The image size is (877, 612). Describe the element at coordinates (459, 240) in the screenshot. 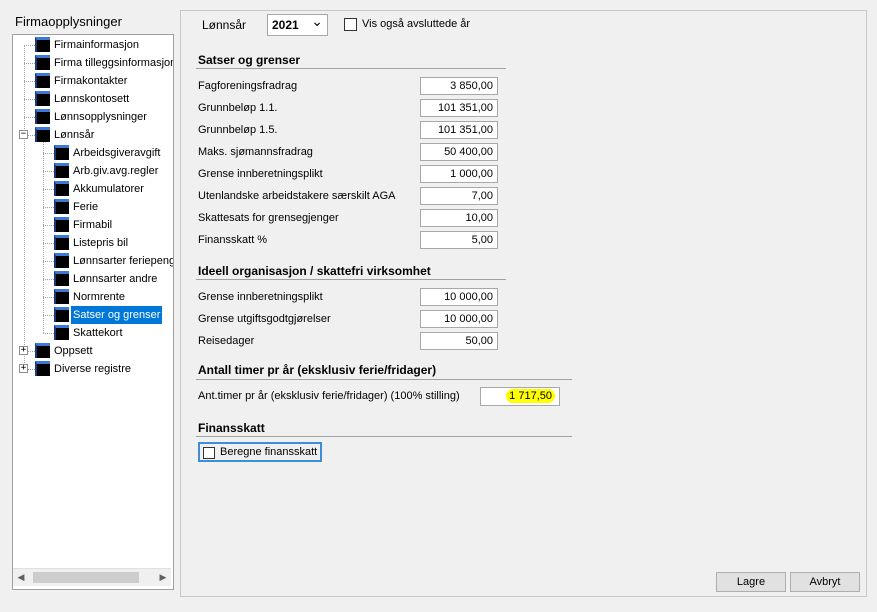

I see `value-field: 5,00` at that location.